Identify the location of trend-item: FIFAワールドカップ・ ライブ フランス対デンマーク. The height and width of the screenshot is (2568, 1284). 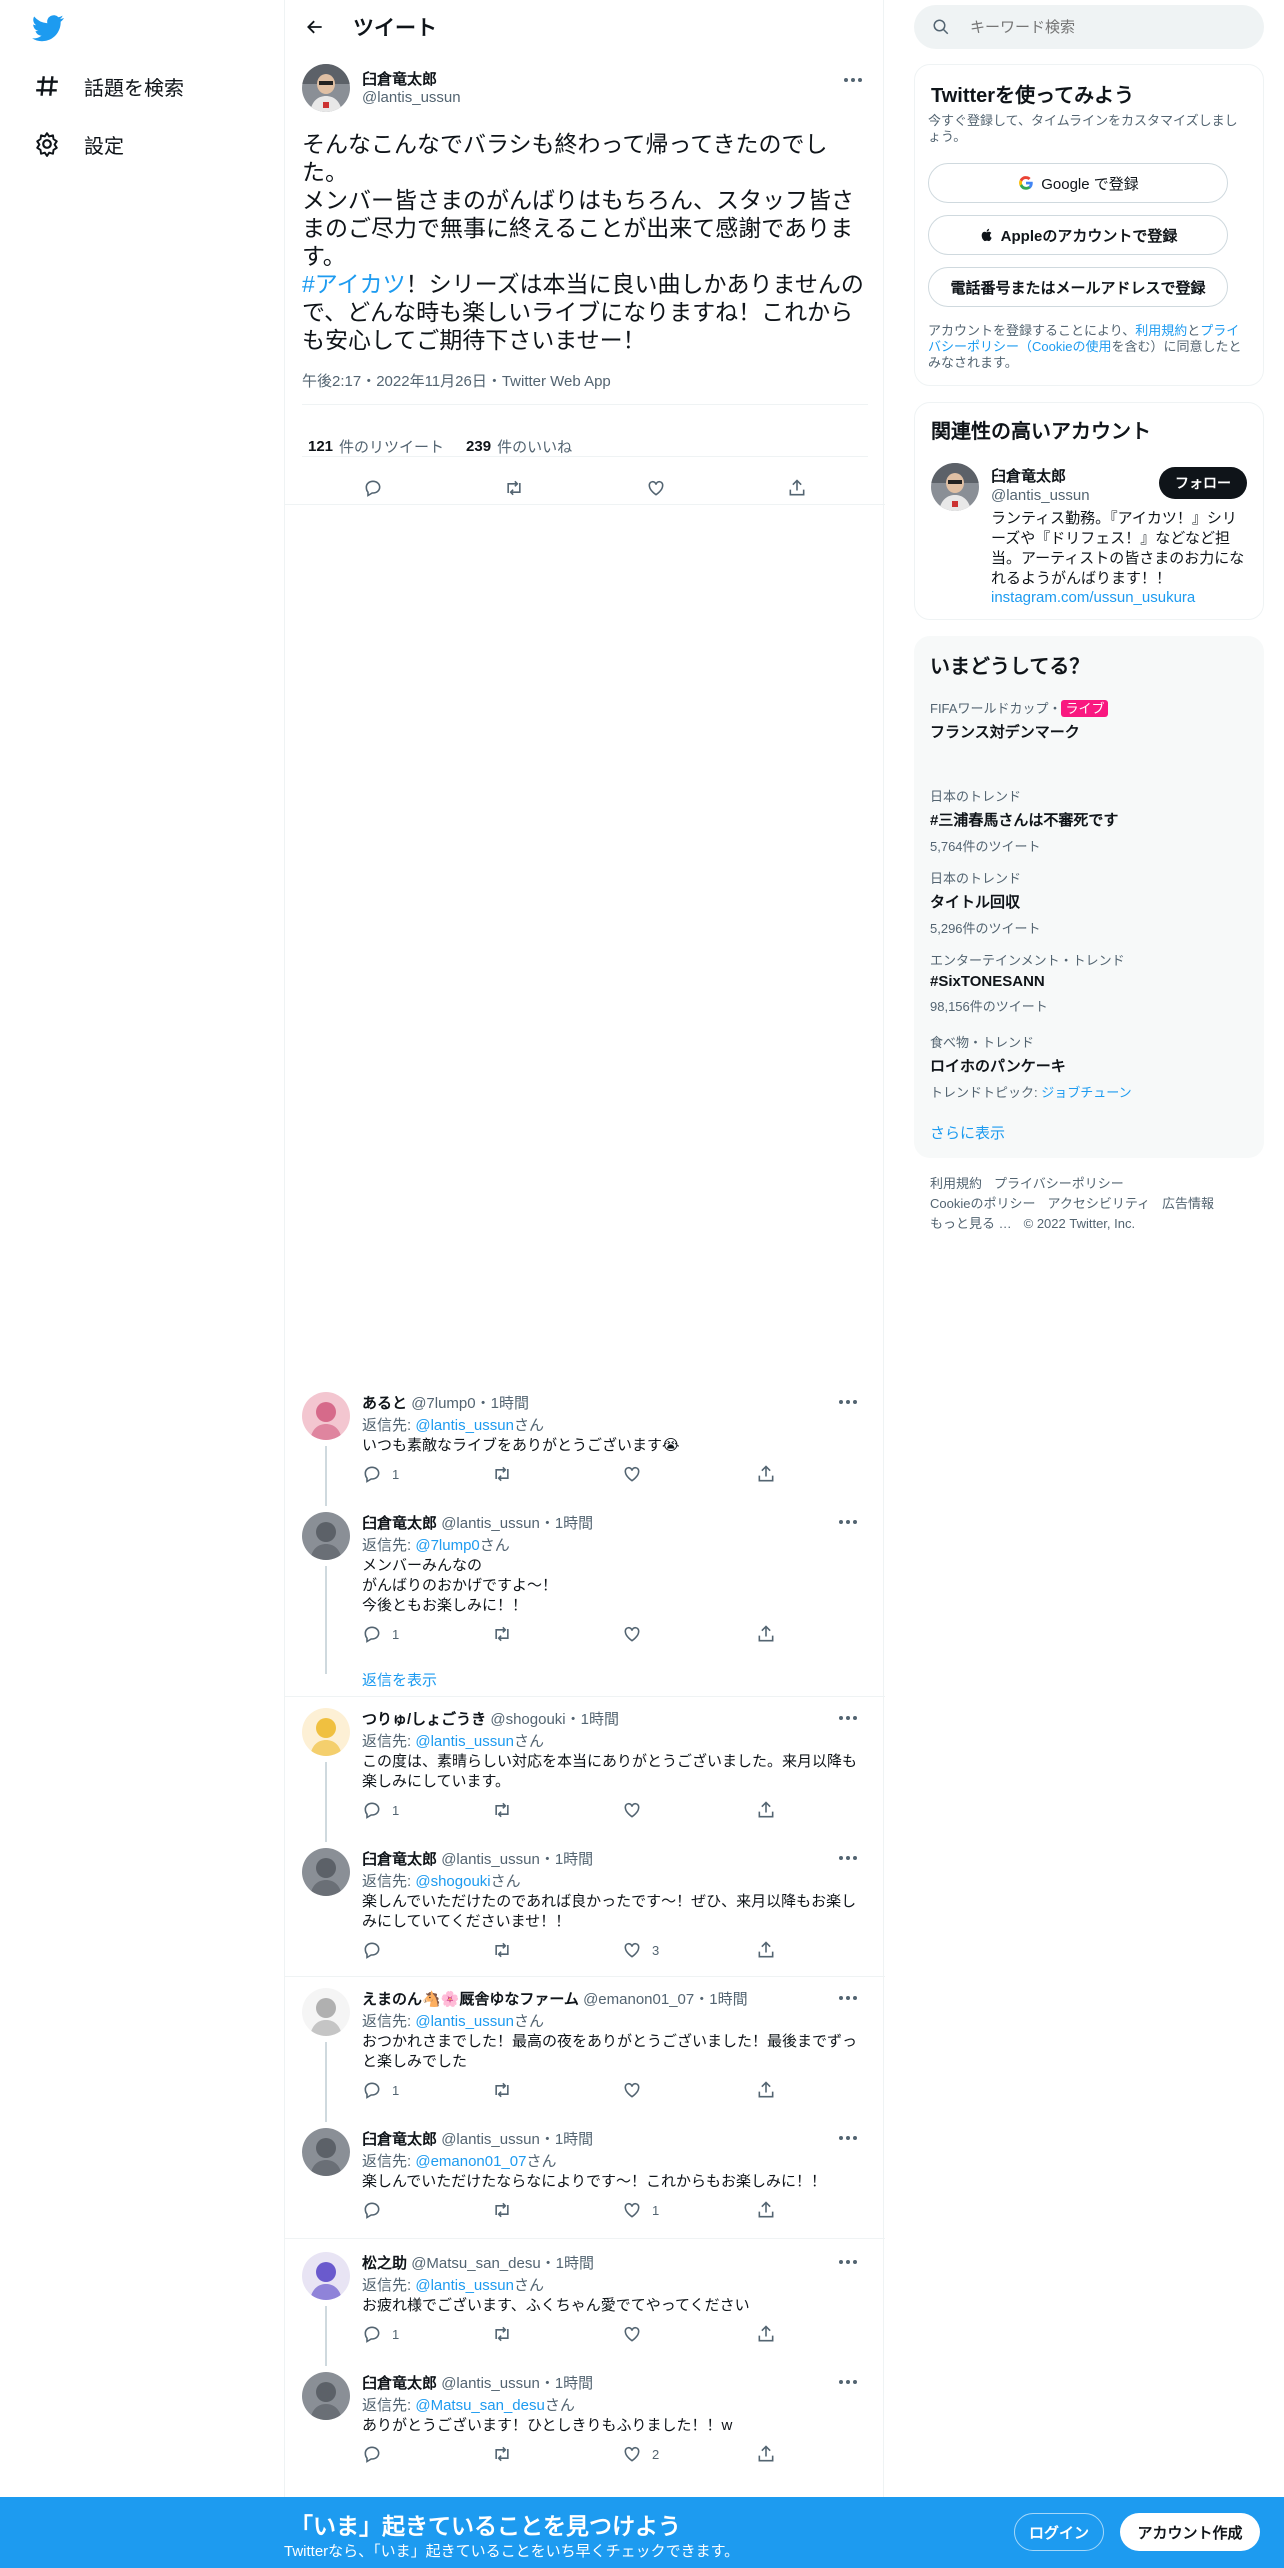
(1090, 720).